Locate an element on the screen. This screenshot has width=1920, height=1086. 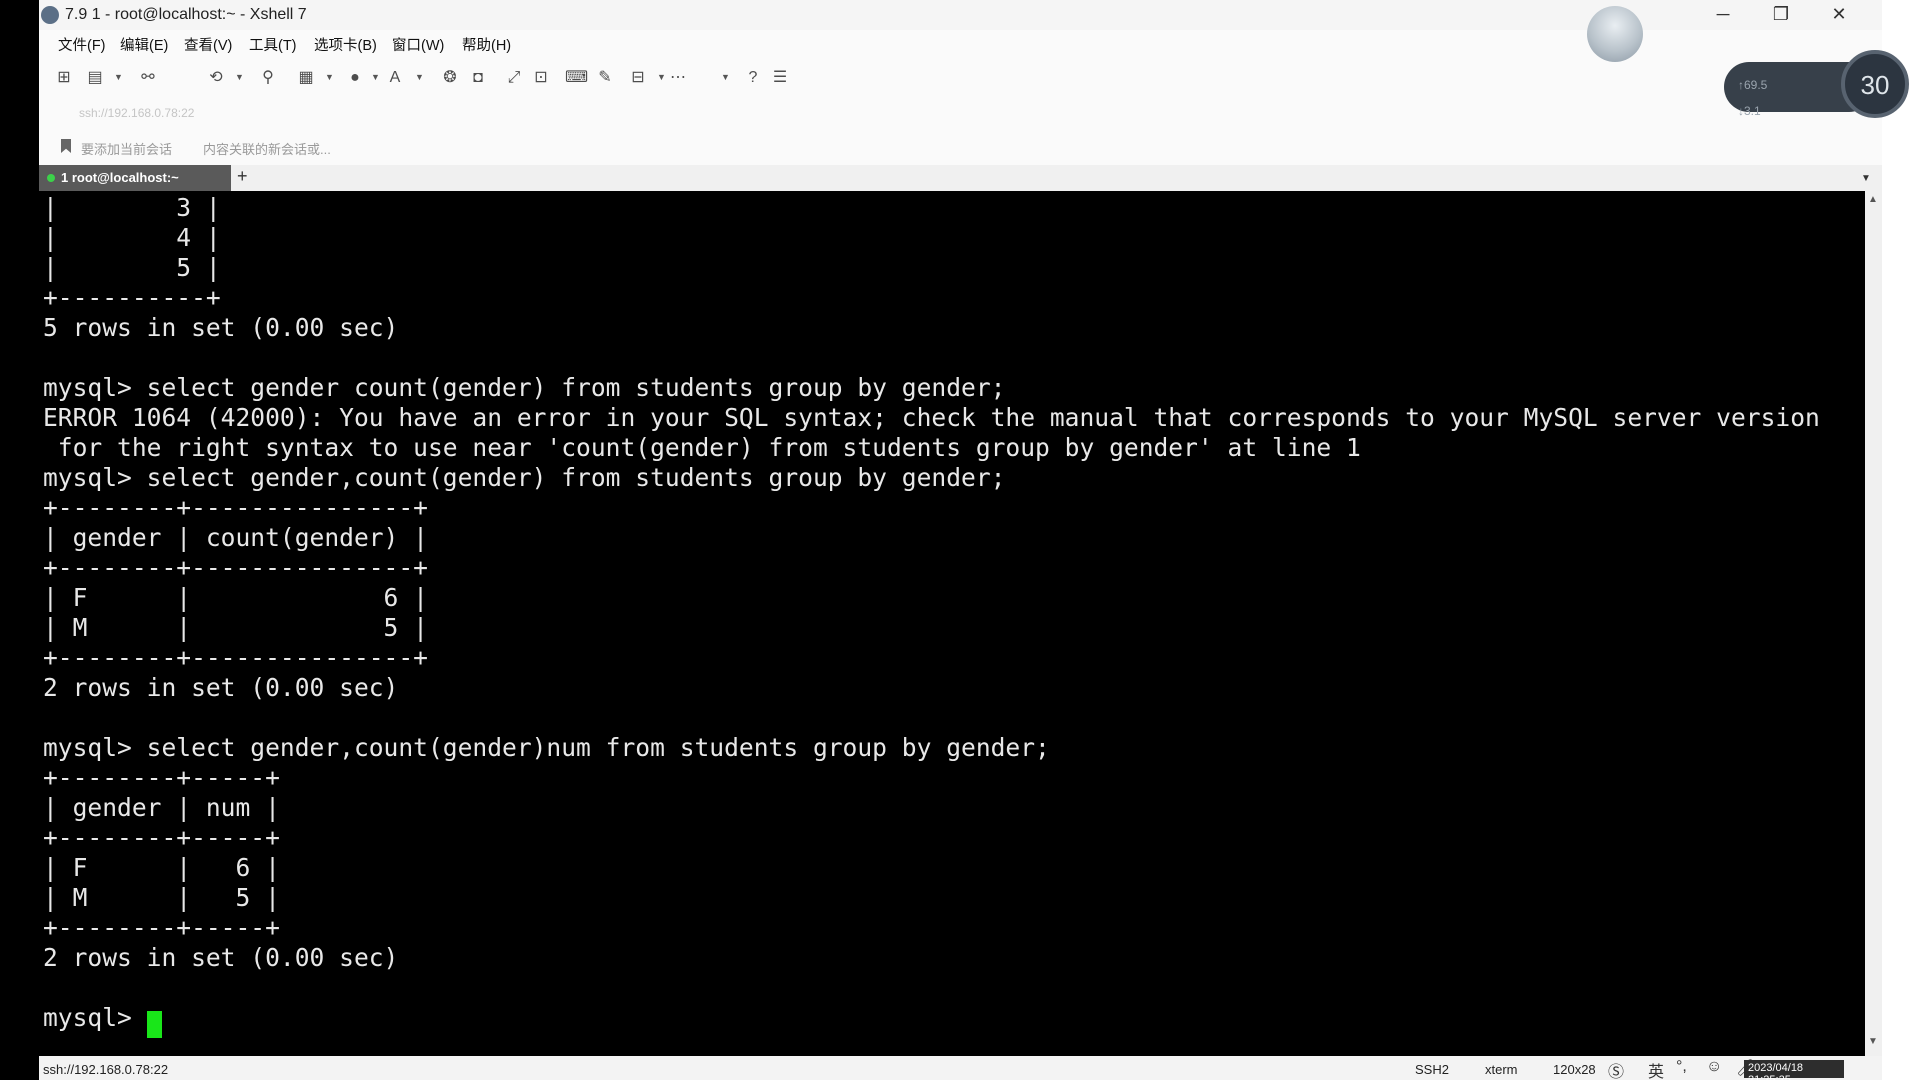
sogou-input-icon: Ⓢ is located at coordinates (1616, 1070).